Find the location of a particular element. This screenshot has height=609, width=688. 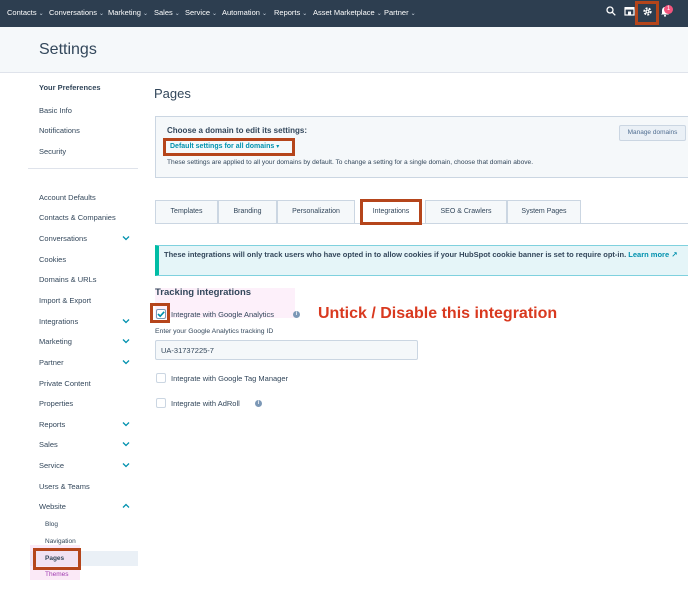

sidebar-item-import-export: Import & Export is located at coordinates (65, 300).